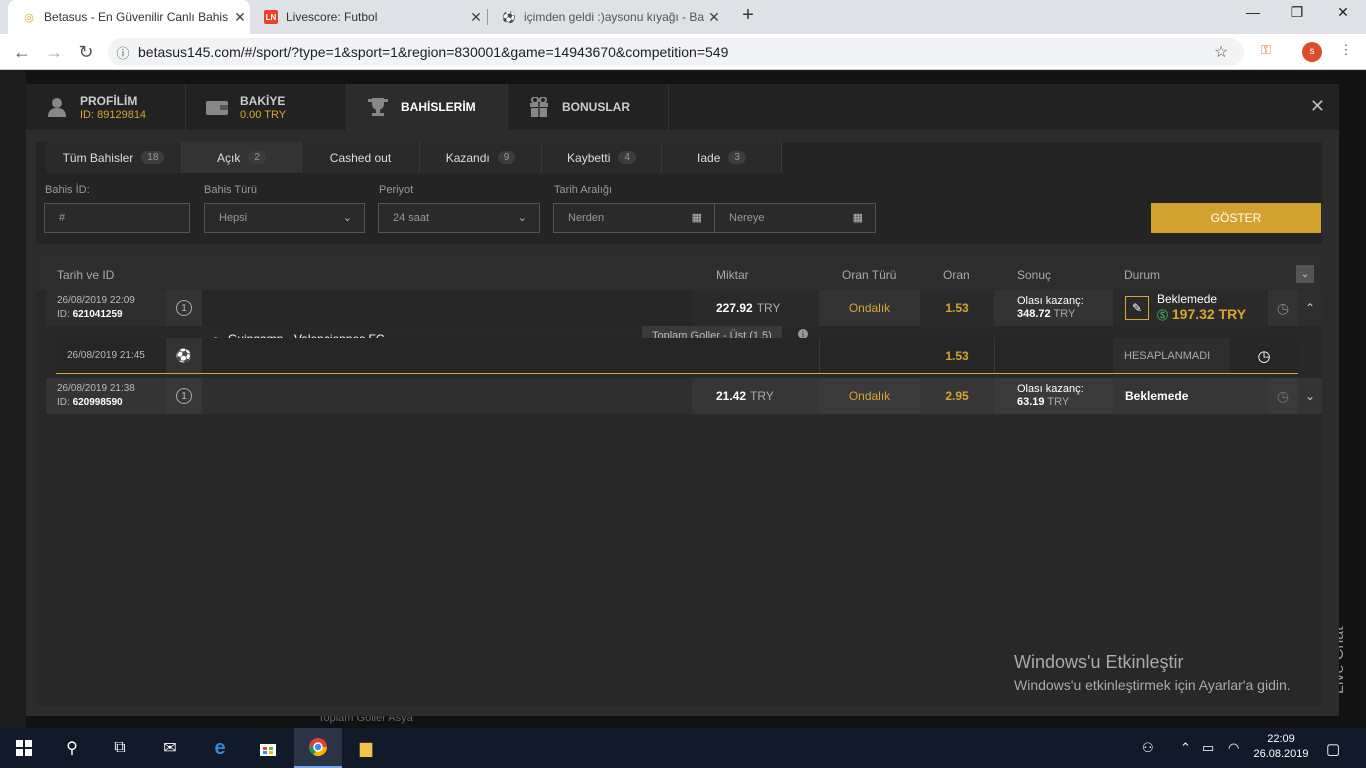  I want to click on collapse-all-icon: ⌄, so click(1305, 274).